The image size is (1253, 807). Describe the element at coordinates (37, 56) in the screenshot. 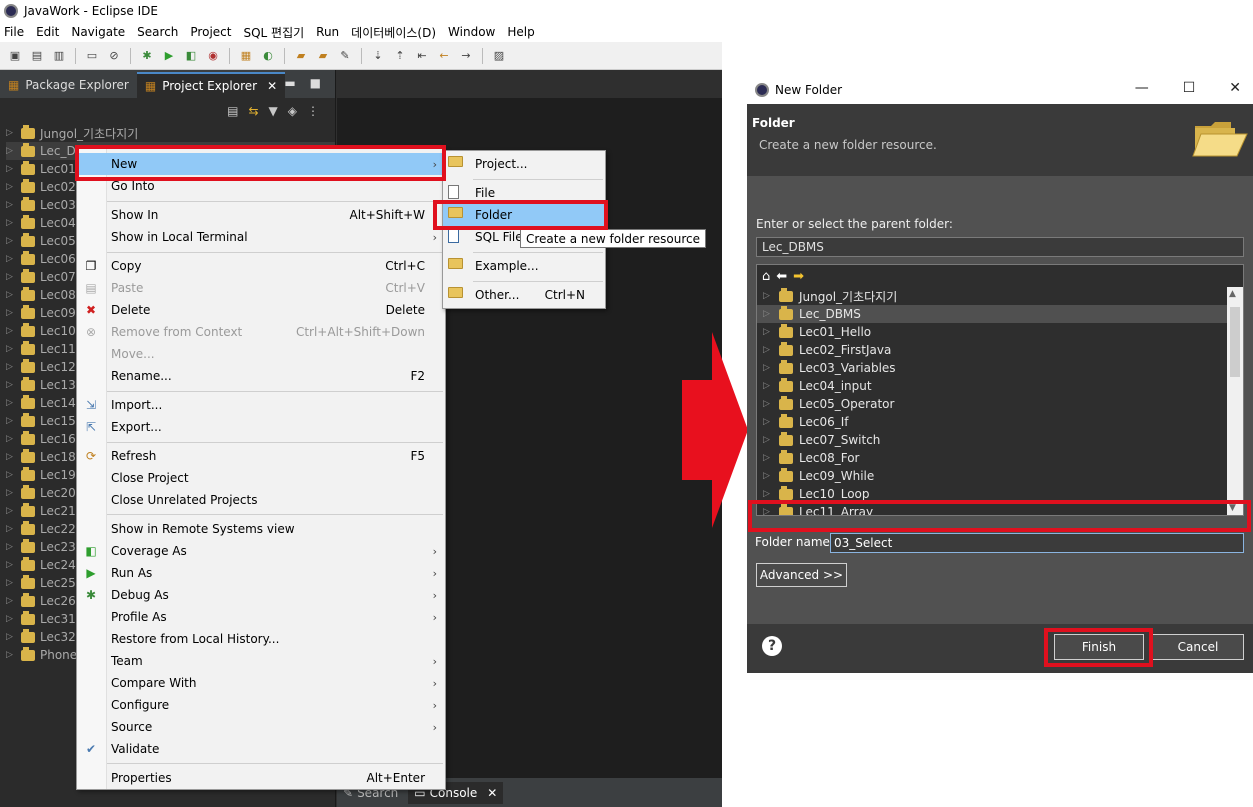

I see `save-icon: ▤` at that location.